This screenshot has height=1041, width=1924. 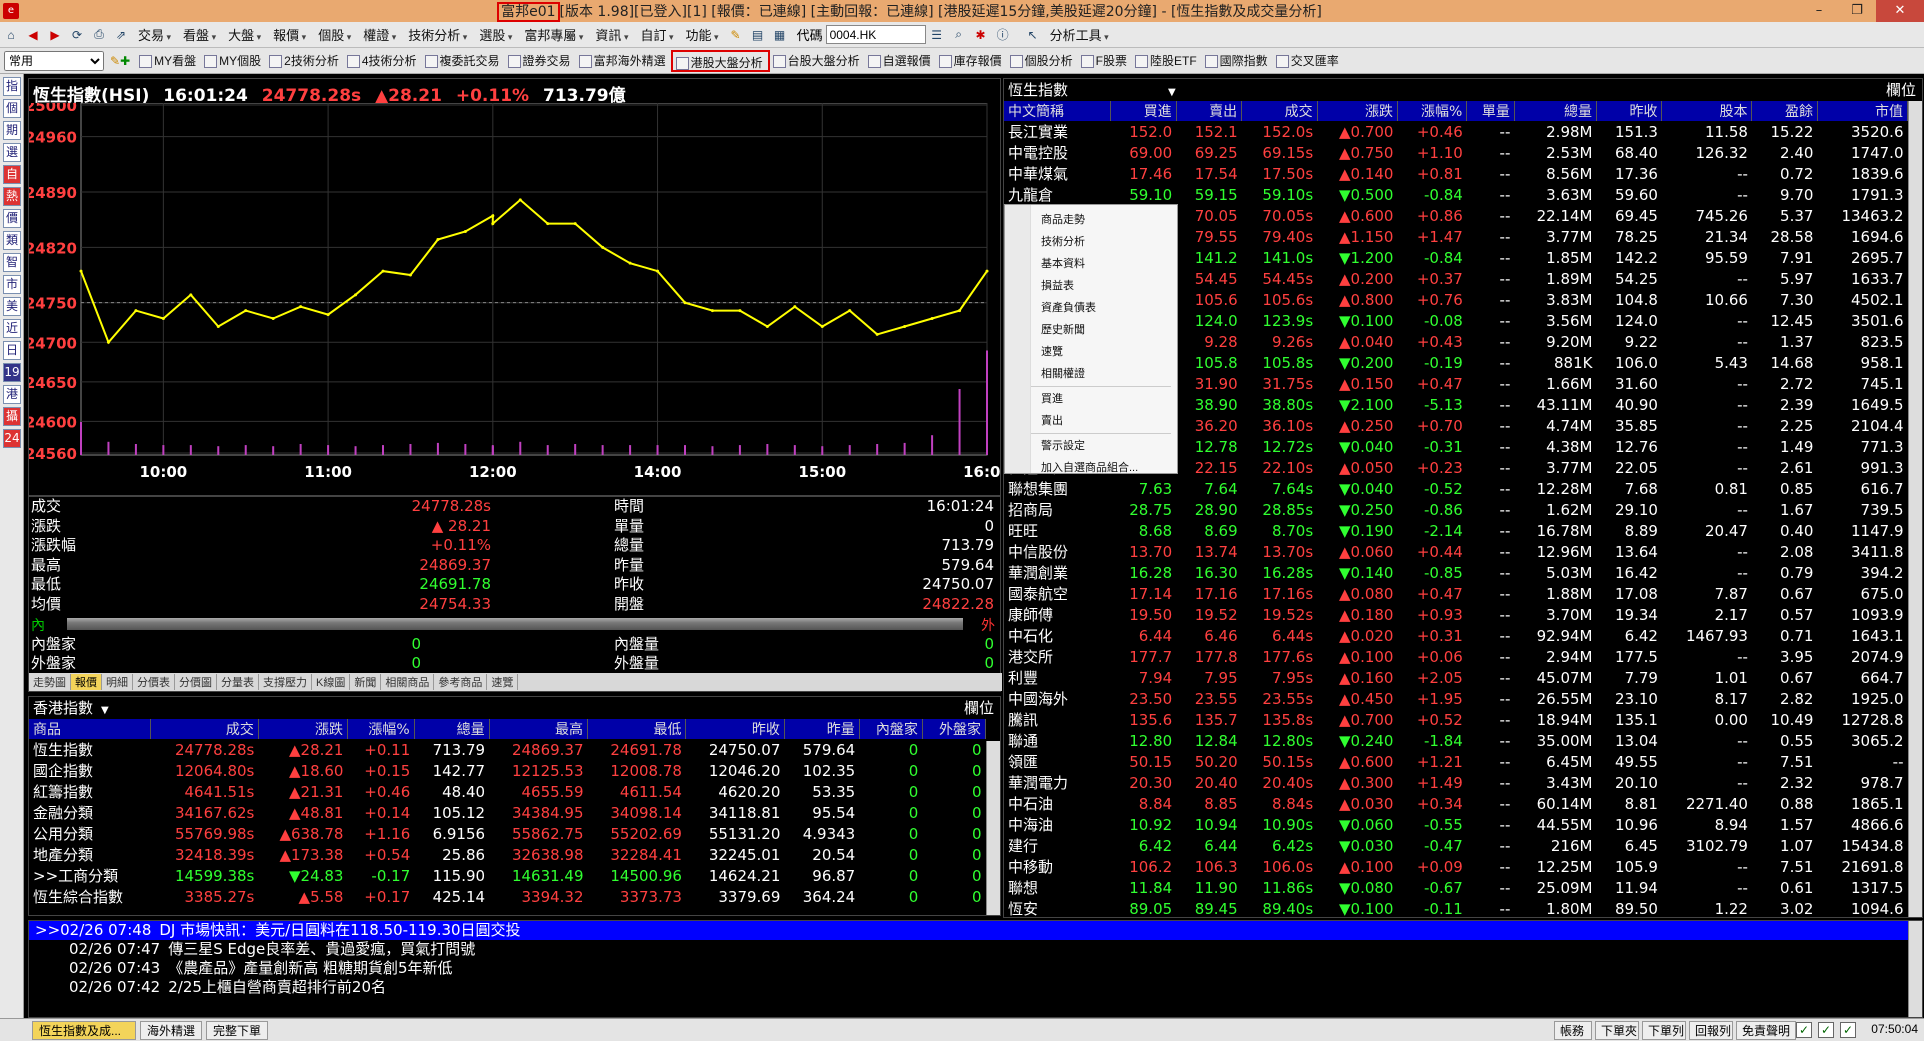 I want to click on column-header: 漲跌, so click(x=1357, y=111).